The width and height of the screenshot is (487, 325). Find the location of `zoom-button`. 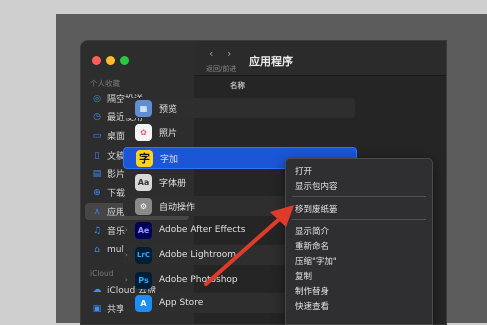

zoom-button is located at coordinates (124, 60).